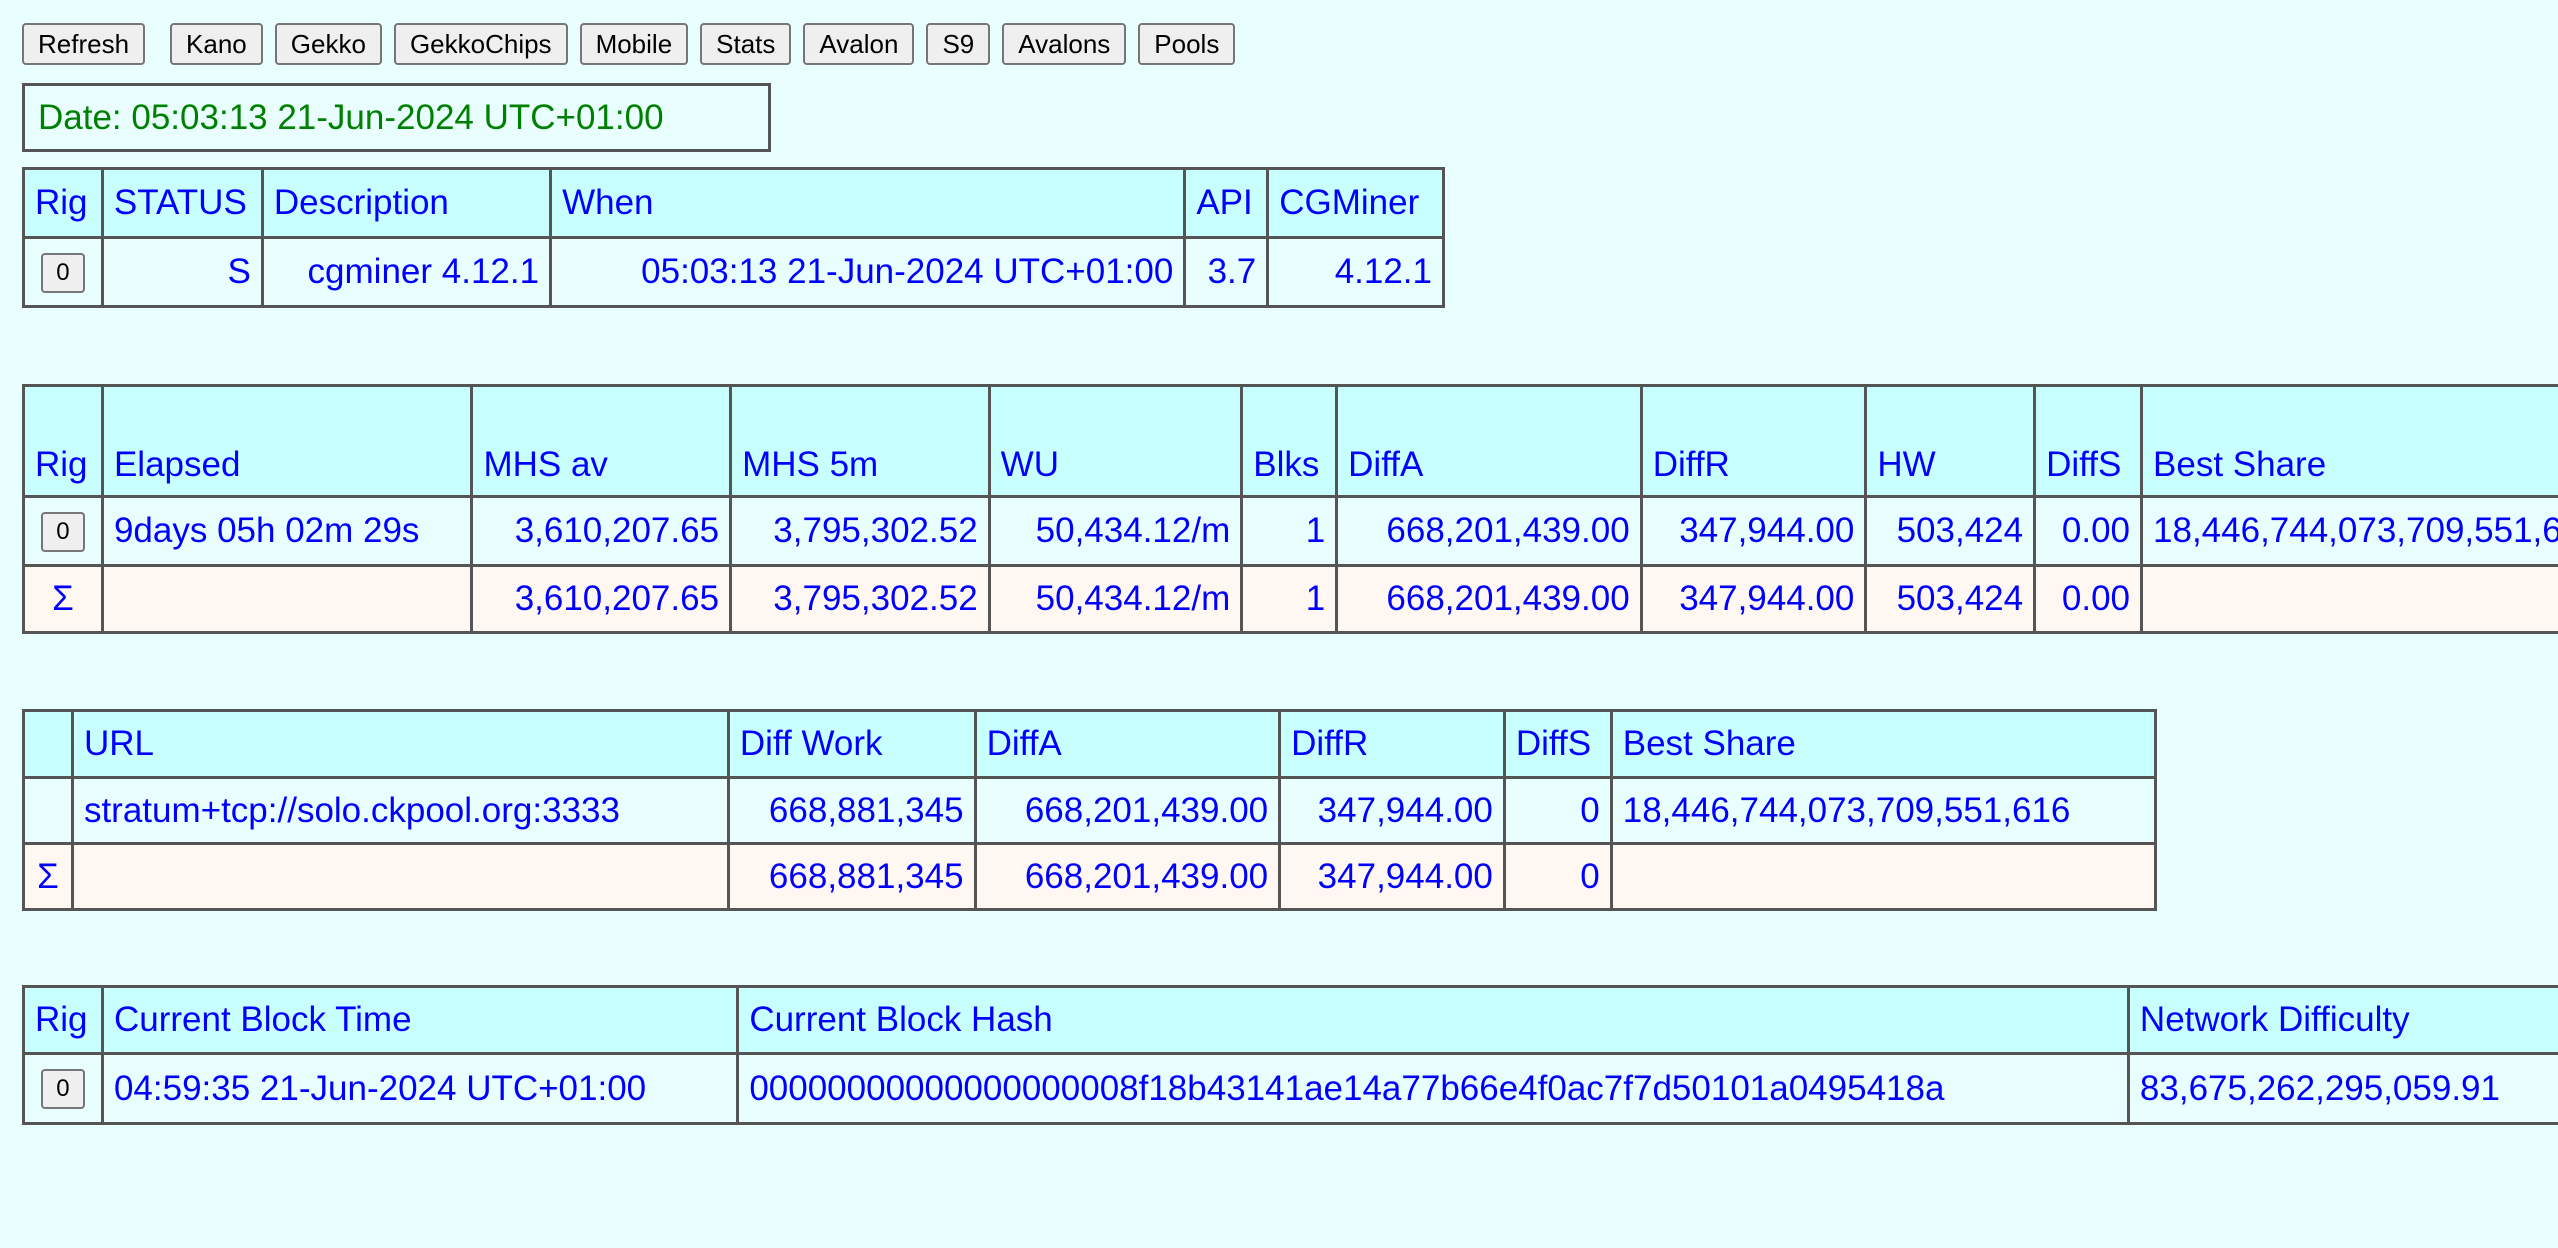 Image resolution: width=2558 pixels, height=1248 pixels. Describe the element at coordinates (868, 203) in the screenshot. I see `header-when: When` at that location.